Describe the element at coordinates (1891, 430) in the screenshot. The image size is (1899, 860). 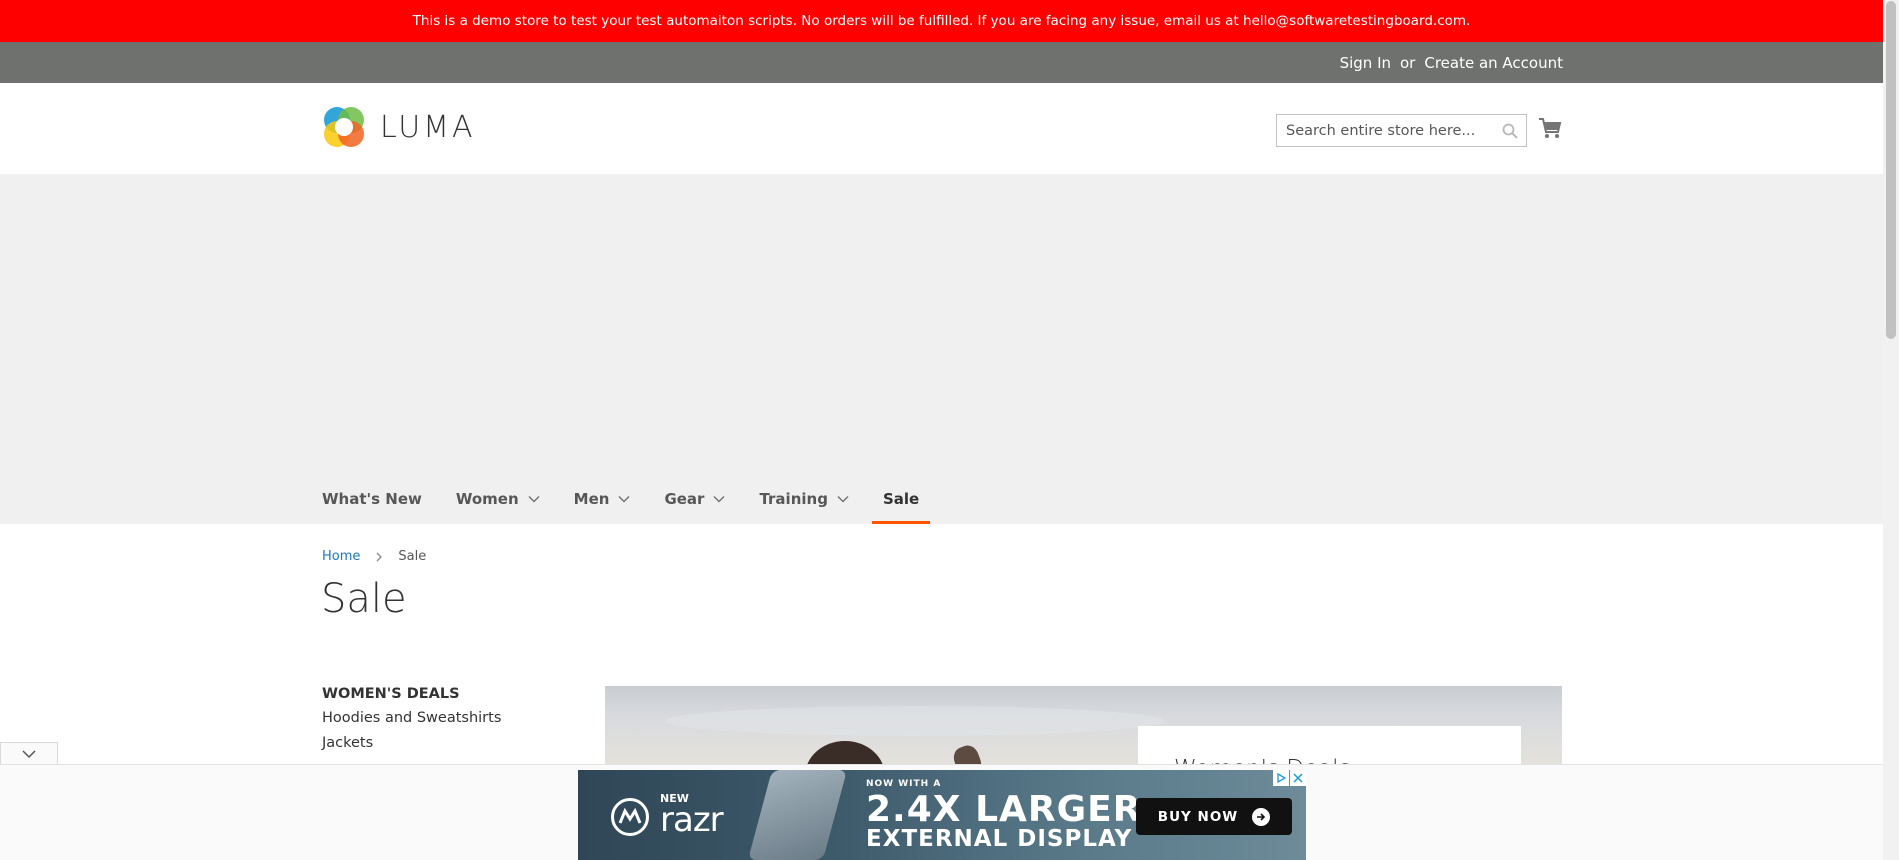
I see `page-scrollbar` at that location.